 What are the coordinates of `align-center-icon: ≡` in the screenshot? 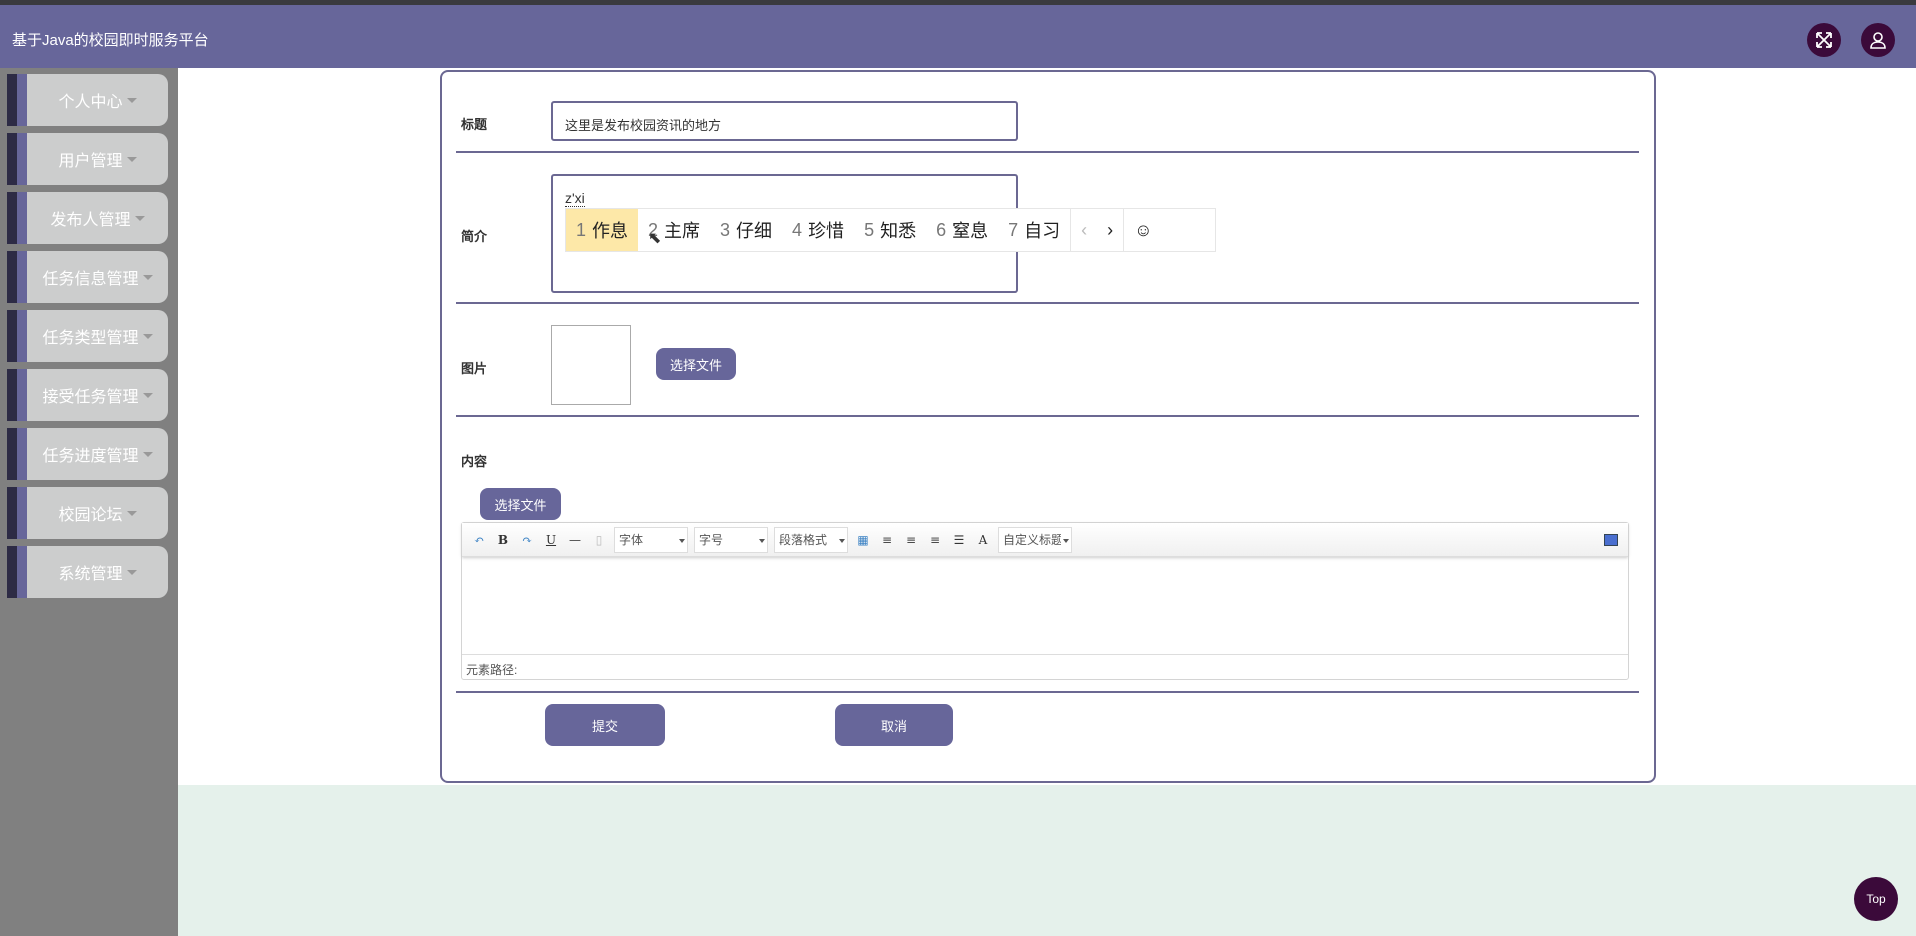 It's located at (935, 540).